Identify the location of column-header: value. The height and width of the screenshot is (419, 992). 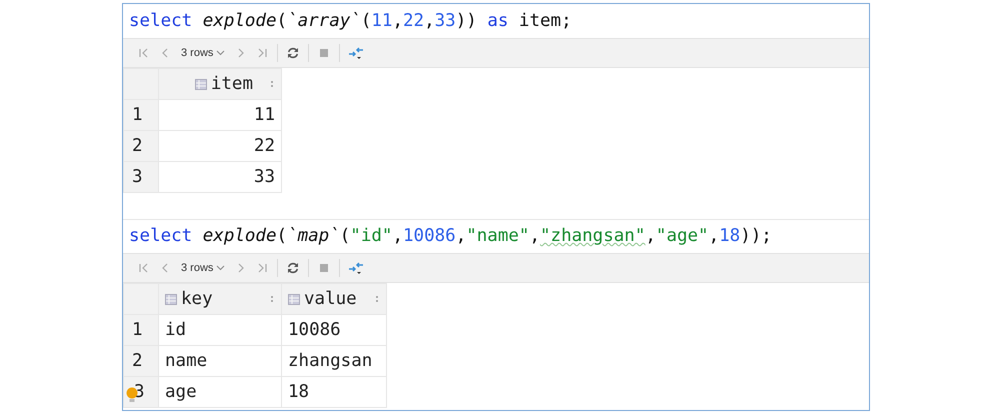
(334, 299).